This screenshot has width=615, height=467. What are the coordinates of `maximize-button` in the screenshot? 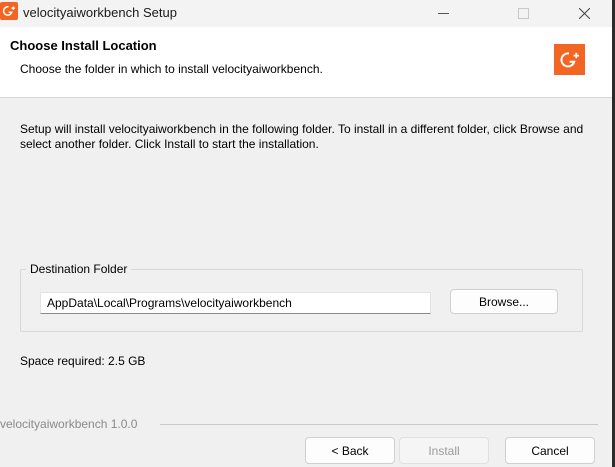 It's located at (523, 13).